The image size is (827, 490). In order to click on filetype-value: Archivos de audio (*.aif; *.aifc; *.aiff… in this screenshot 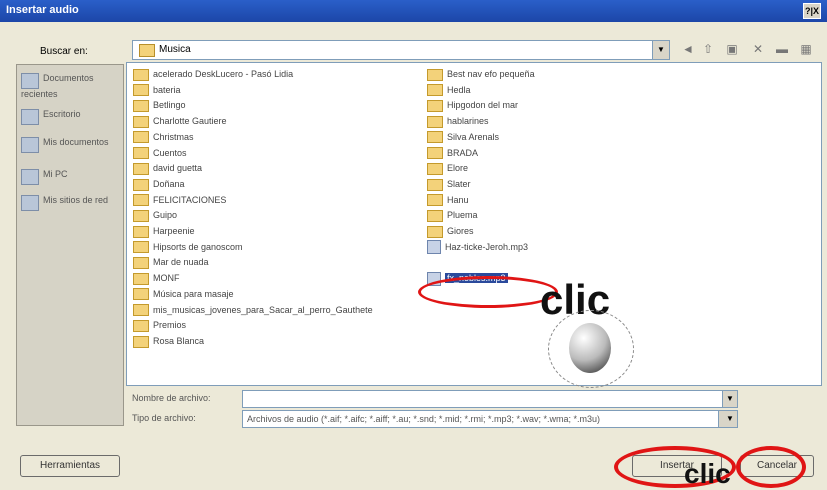, I will do `click(423, 419)`.